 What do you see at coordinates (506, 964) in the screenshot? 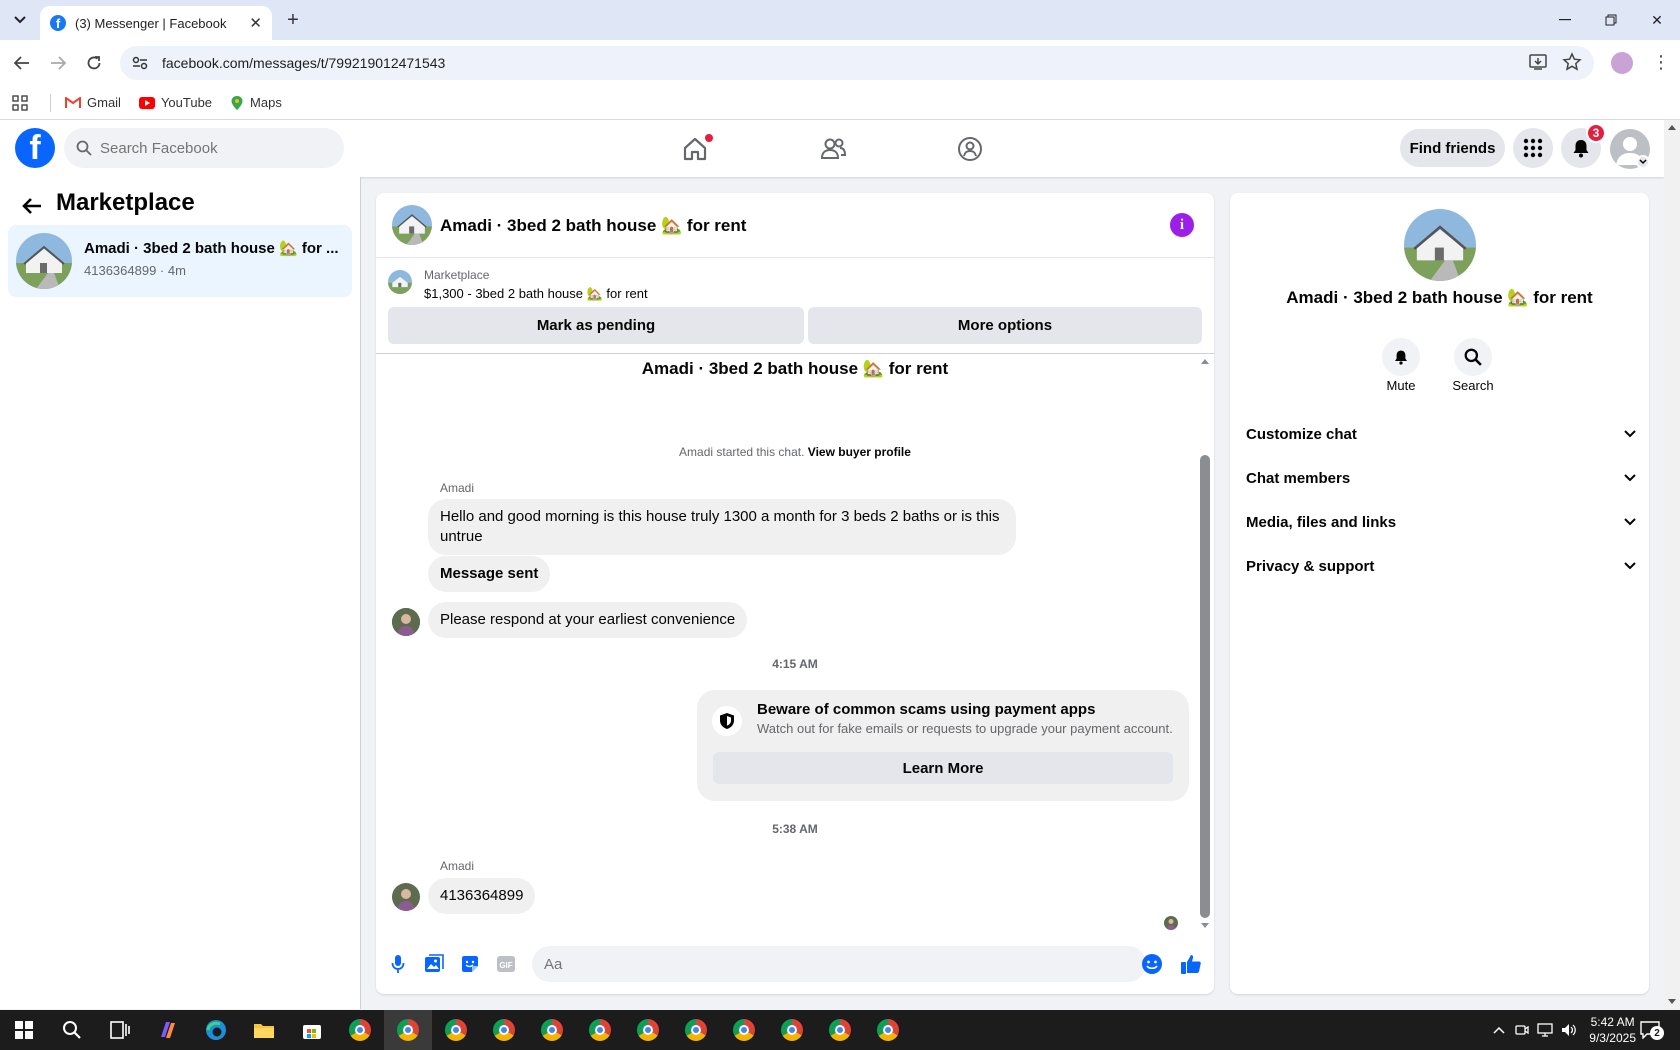
I see `gif-icon: GIF` at bounding box center [506, 964].